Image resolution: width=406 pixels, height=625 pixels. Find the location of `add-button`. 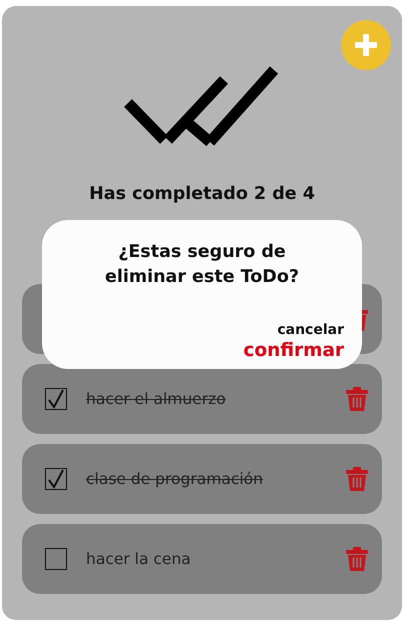

add-button is located at coordinates (366, 45).